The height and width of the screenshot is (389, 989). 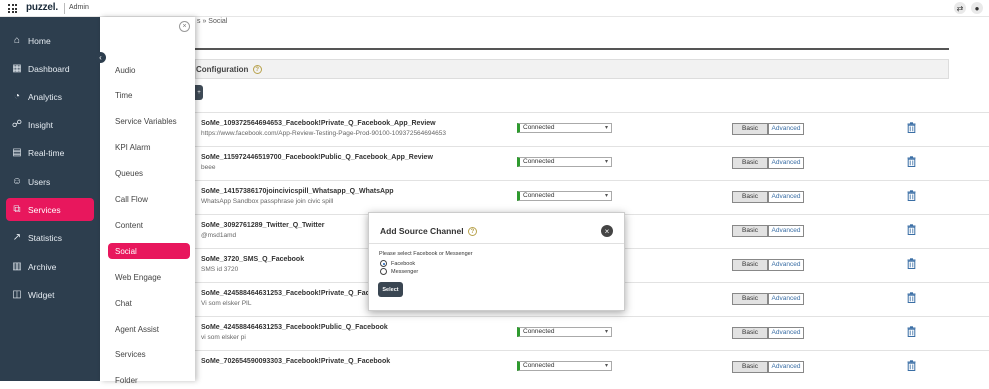 I want to click on subnav-item-agent-assist: Agent Assist, so click(x=149, y=329).